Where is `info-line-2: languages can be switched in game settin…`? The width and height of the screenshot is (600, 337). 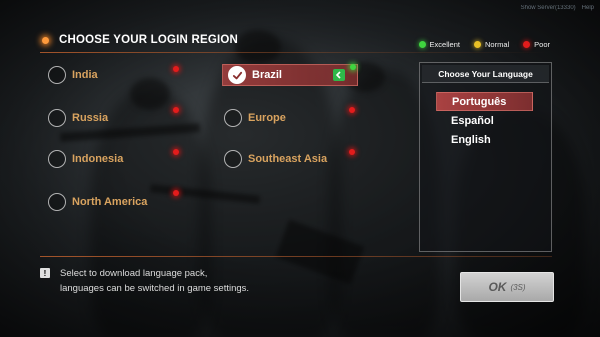 info-line-2: languages can be switched in game settin… is located at coordinates (155, 288).